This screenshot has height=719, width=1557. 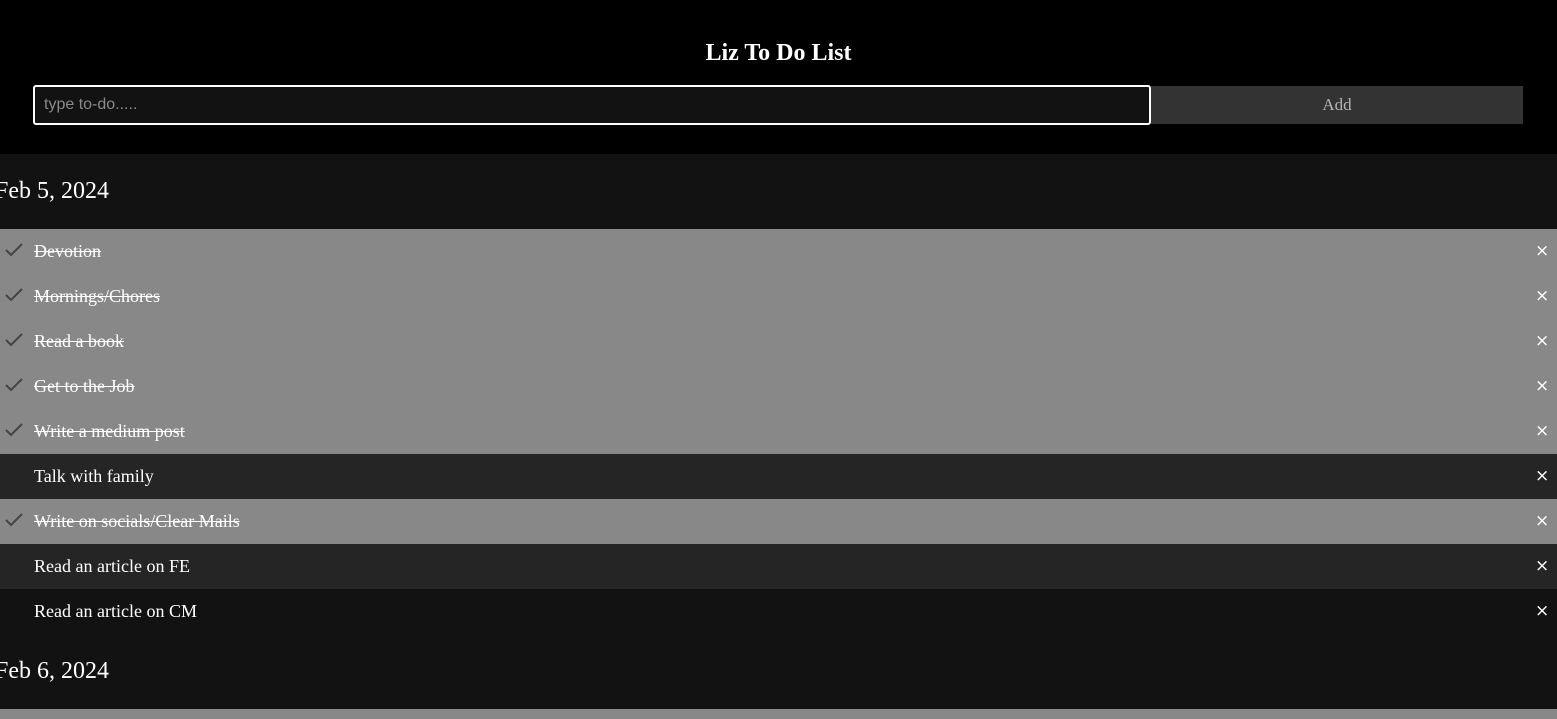 What do you see at coordinates (778, 676) in the screenshot?
I see `day-section: Feb 6, 2024 ×` at bounding box center [778, 676].